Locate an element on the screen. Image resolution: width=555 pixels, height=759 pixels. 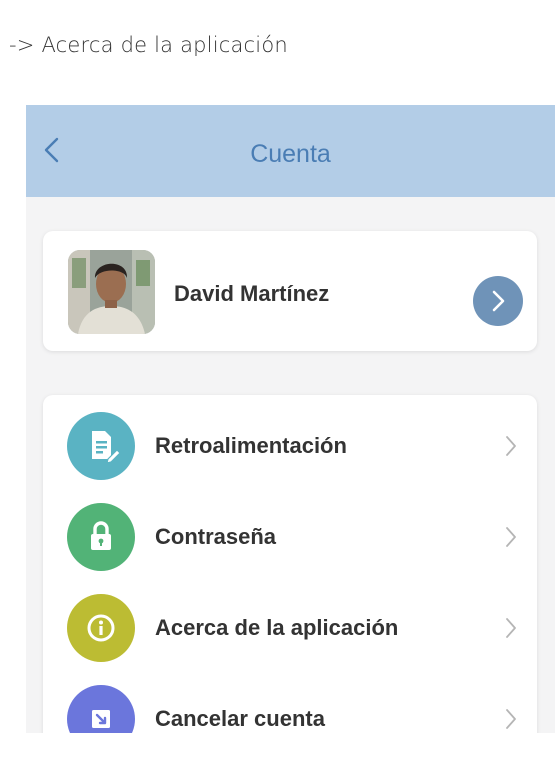
menu-item-cancel-account: Cancelar cuenta is located at coordinates (290, 705).